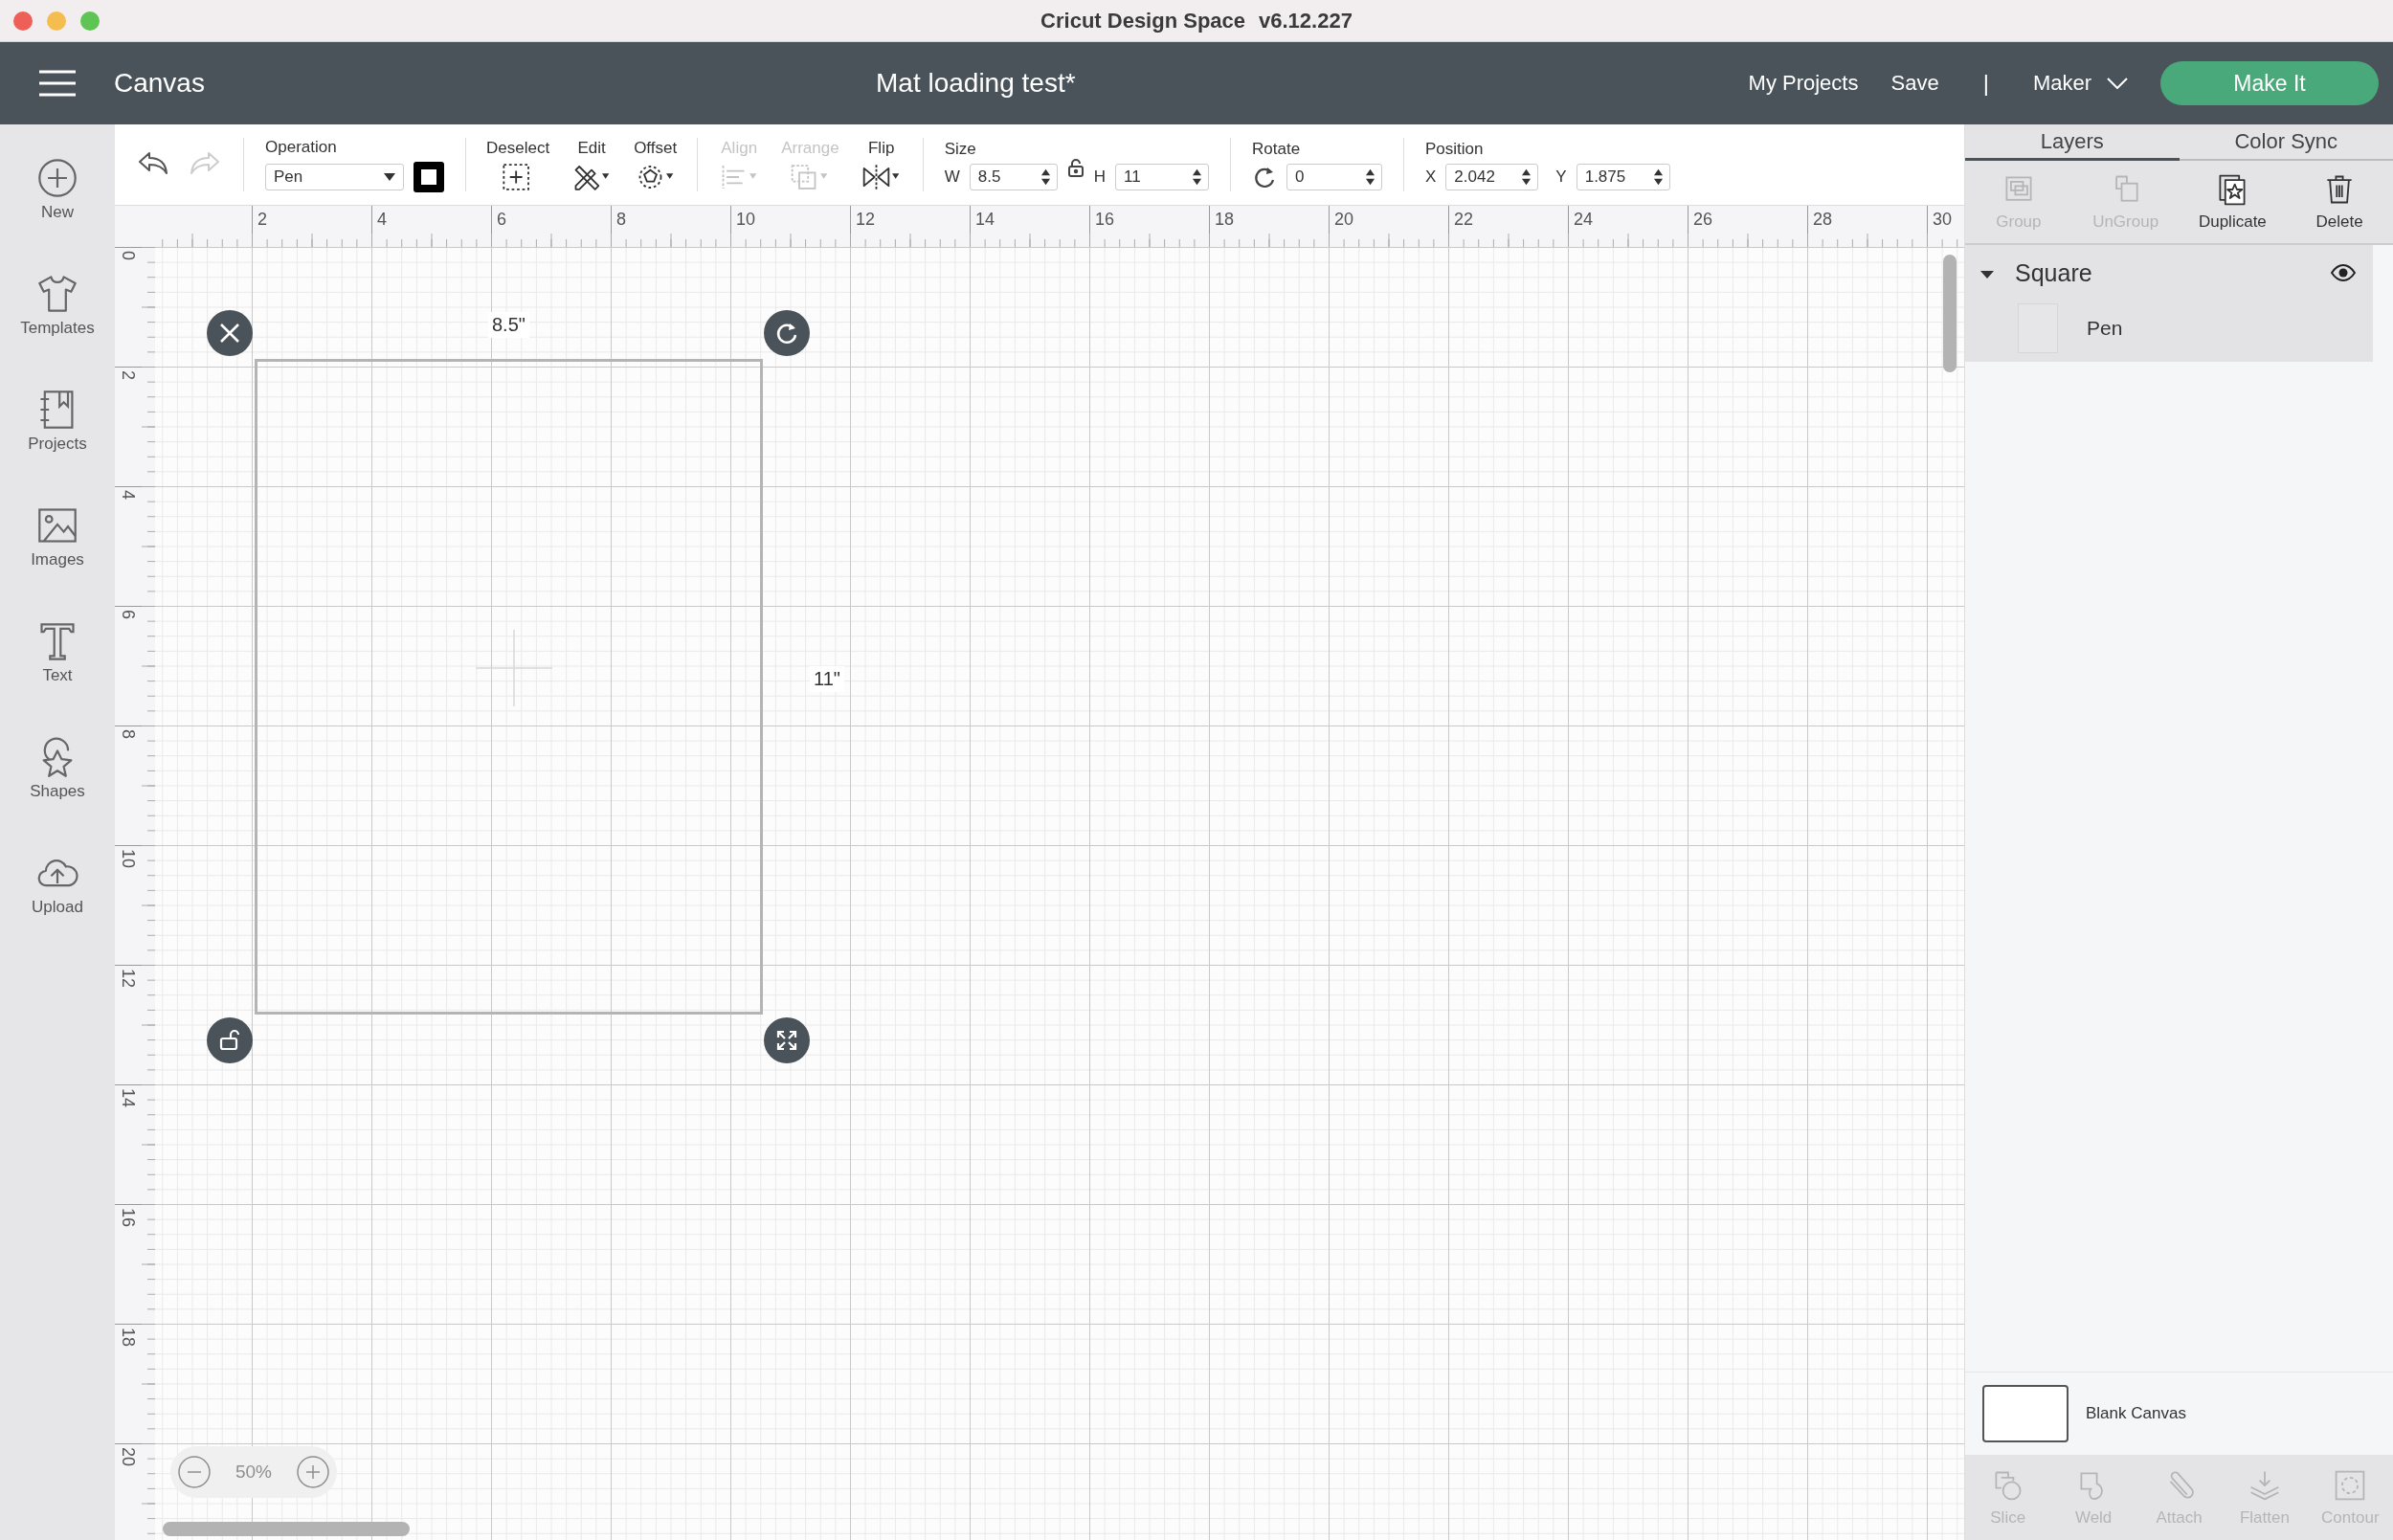 The image size is (2393, 1540). I want to click on canvas-label: Blank Canvas, so click(2136, 1414).